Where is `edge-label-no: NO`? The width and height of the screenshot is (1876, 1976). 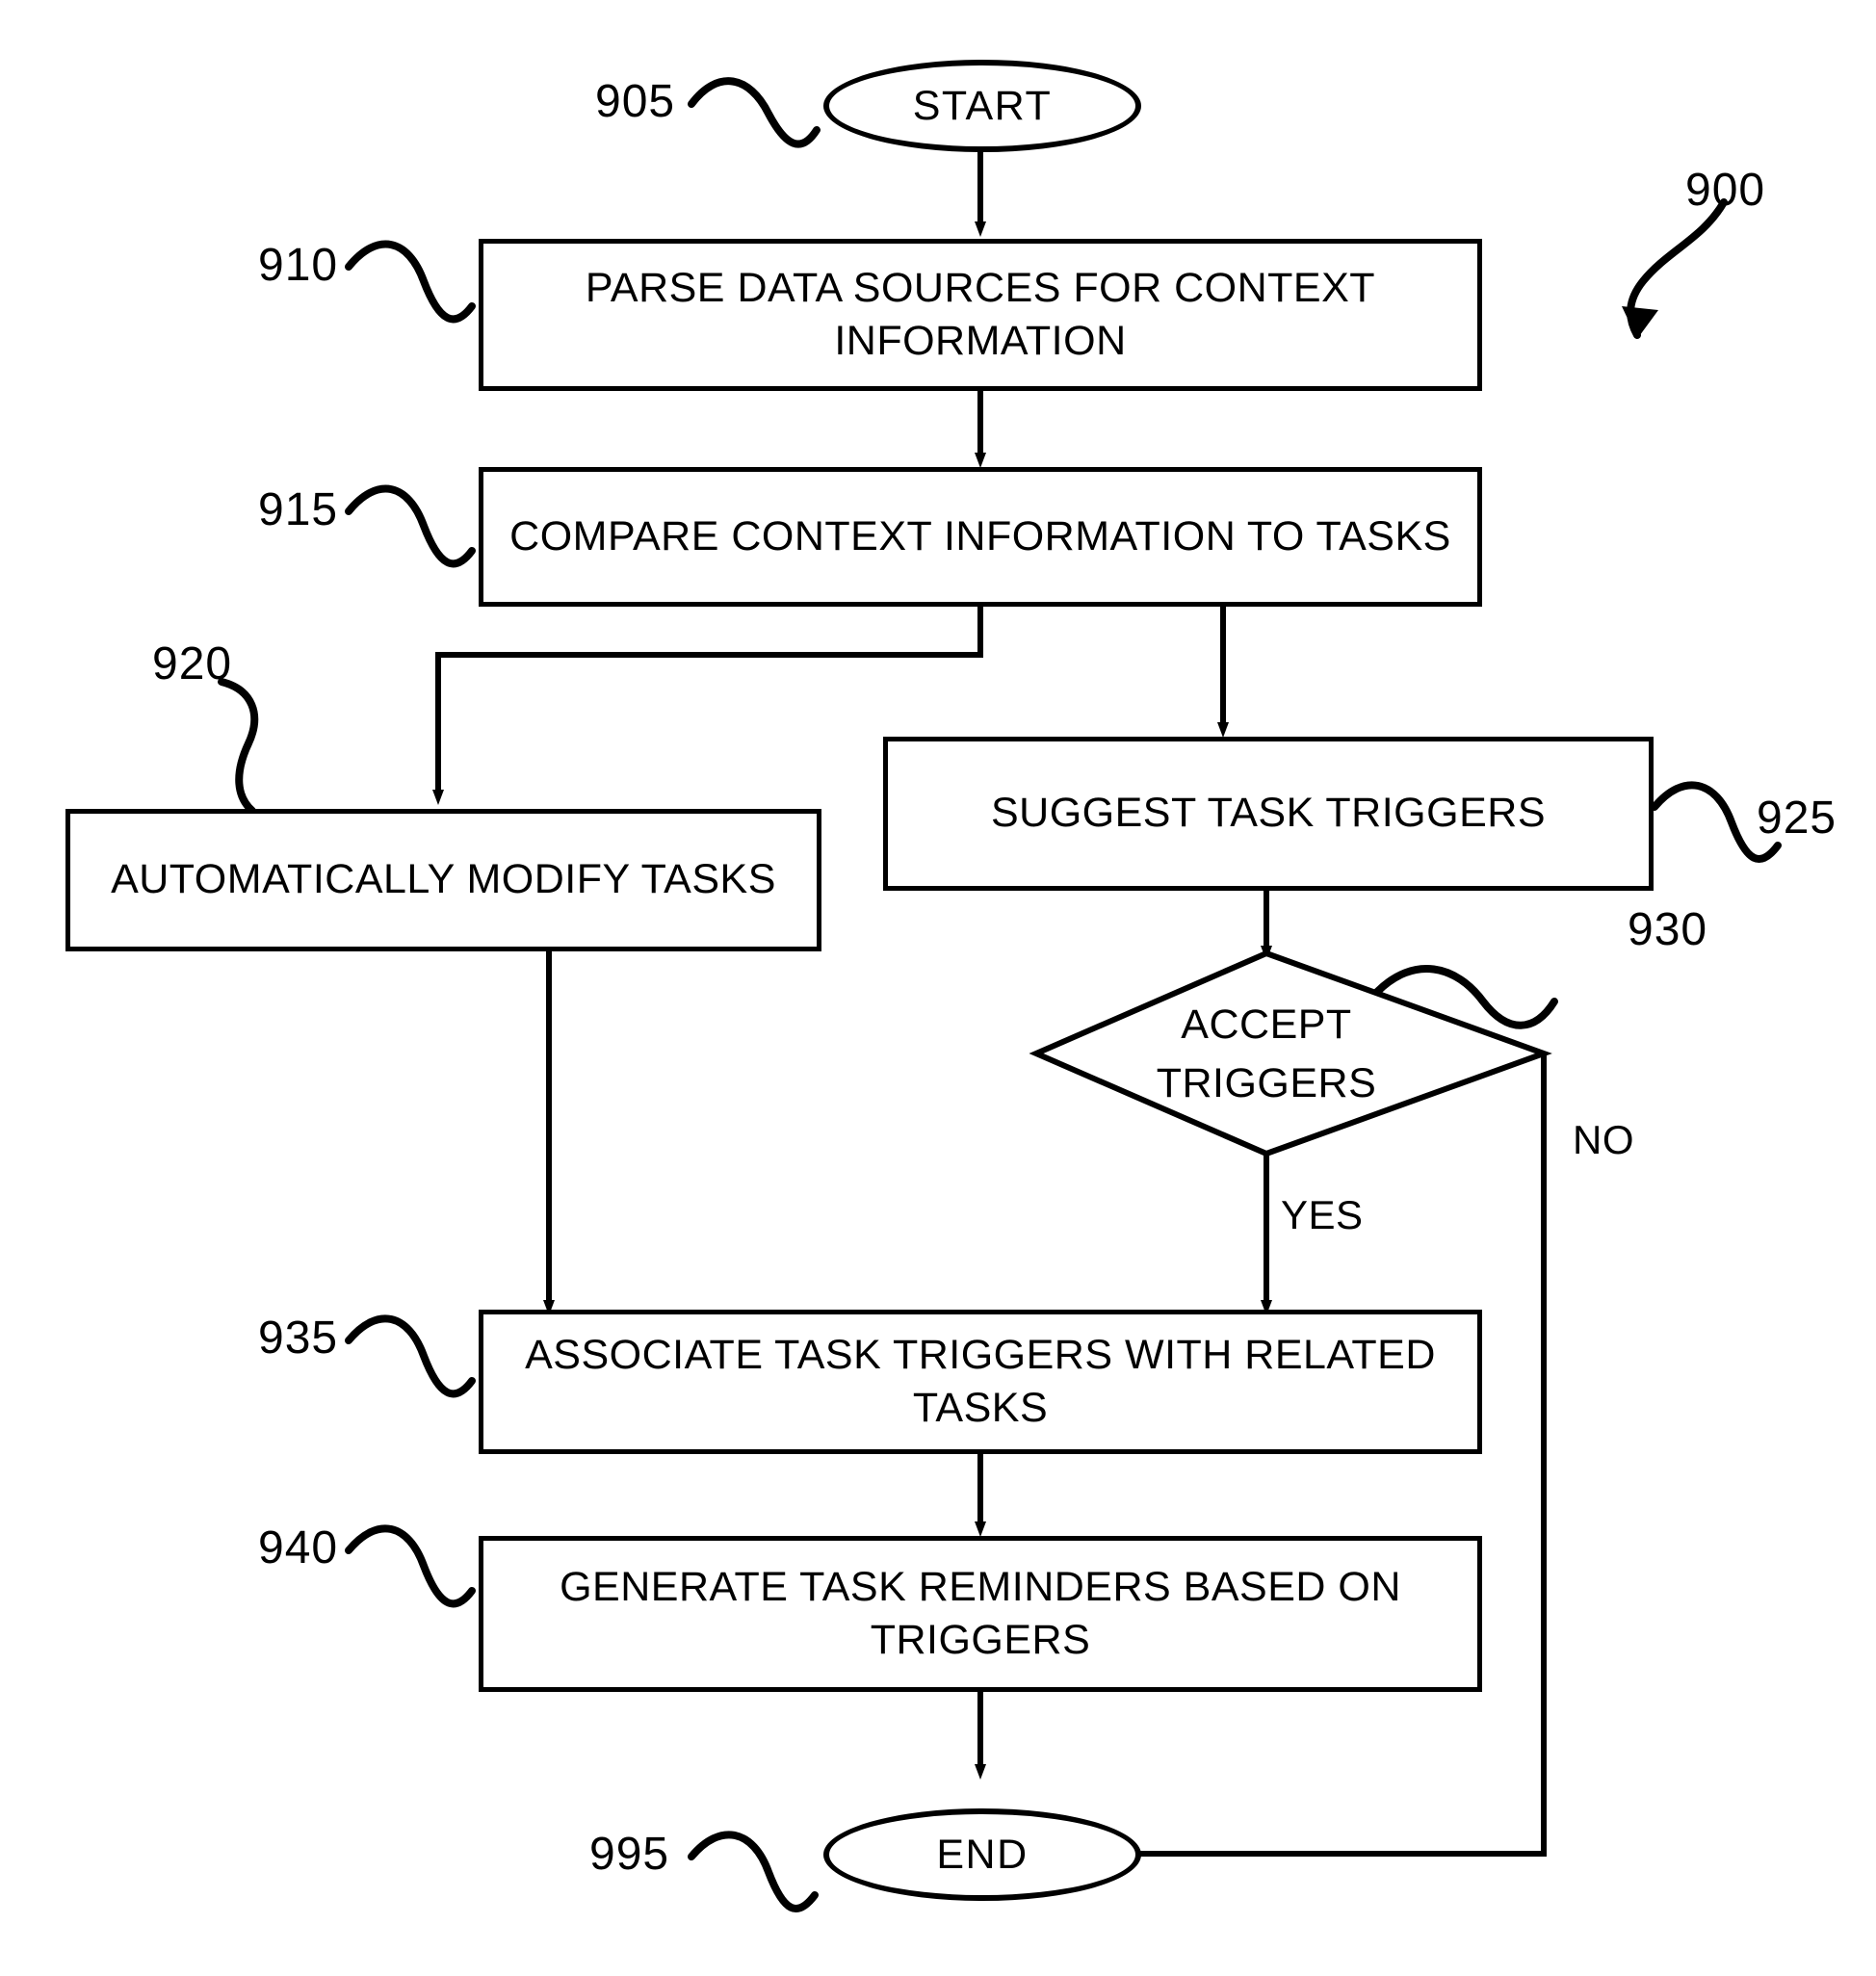
edge-label-no: NO is located at coordinates (1603, 1139).